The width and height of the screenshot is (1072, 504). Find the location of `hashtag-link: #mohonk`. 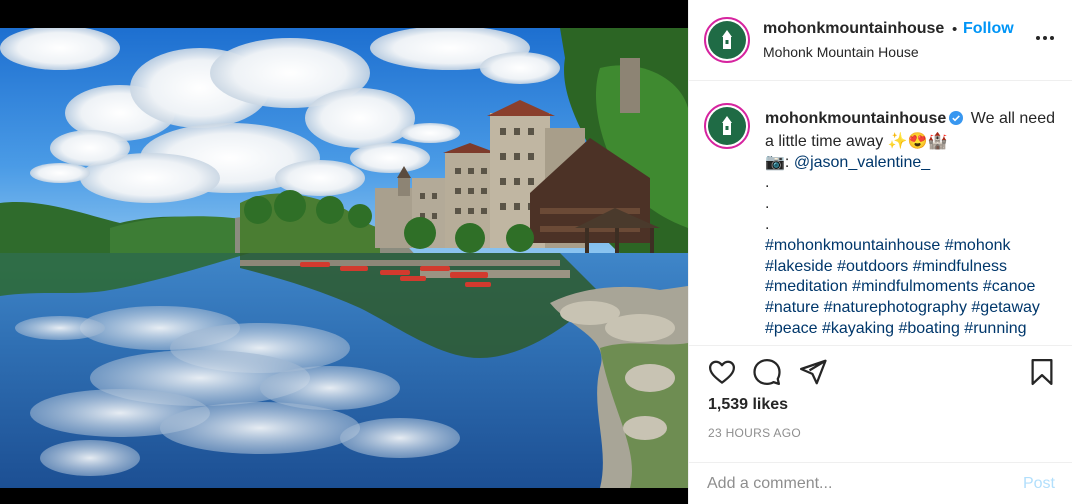

hashtag-link: #mohonk is located at coordinates (978, 245).